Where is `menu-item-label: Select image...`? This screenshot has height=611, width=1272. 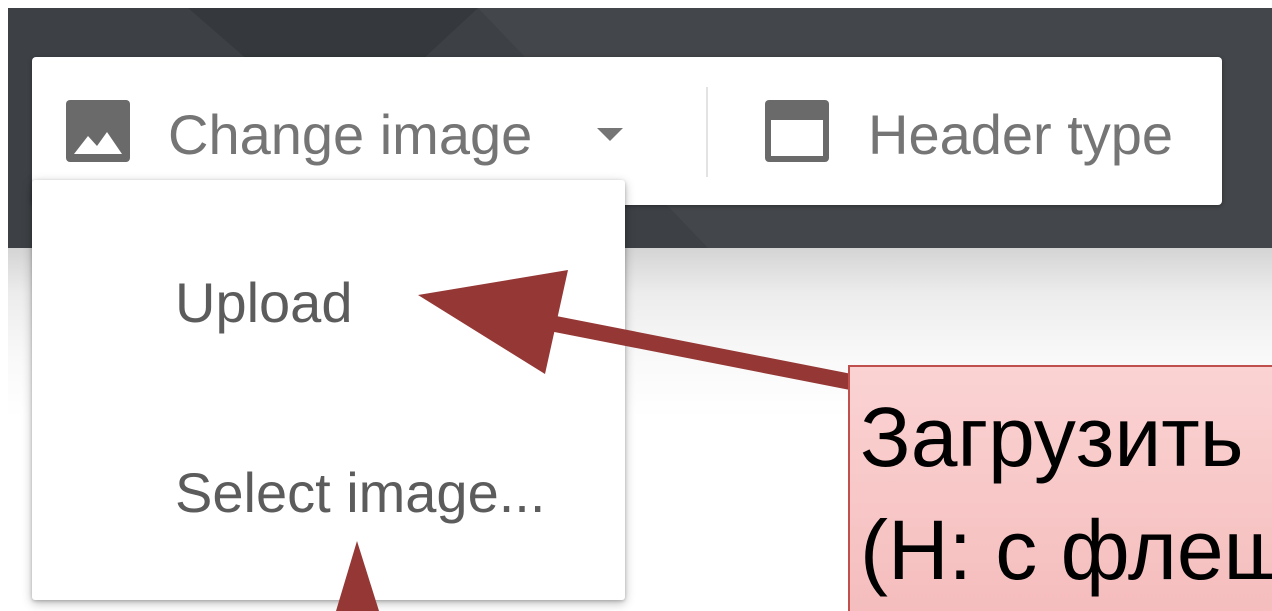 menu-item-label: Select image... is located at coordinates (360, 492).